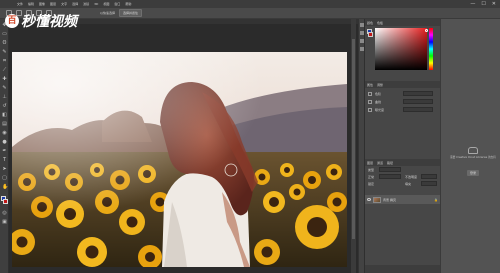 Image resolution: width=500 pixels, height=273 pixels. Describe the element at coordinates (472, 173) in the screenshot. I see `cc-sign-in-button: 登录` at that location.